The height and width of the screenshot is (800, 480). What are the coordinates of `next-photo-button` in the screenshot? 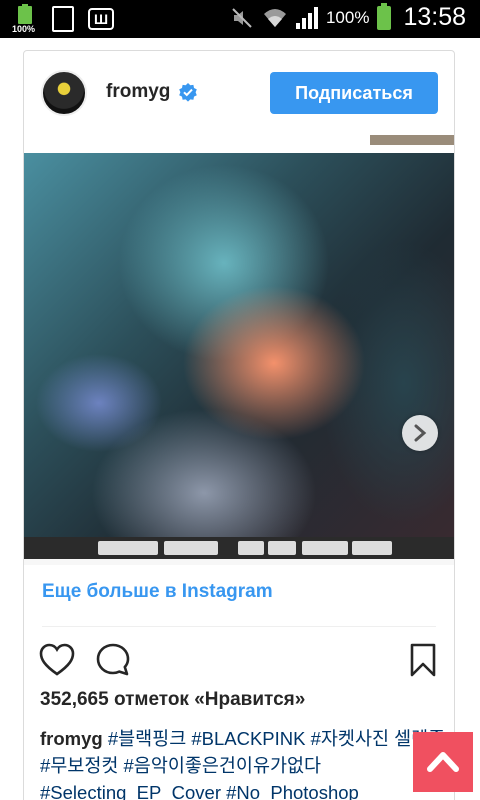 It's located at (420, 433).